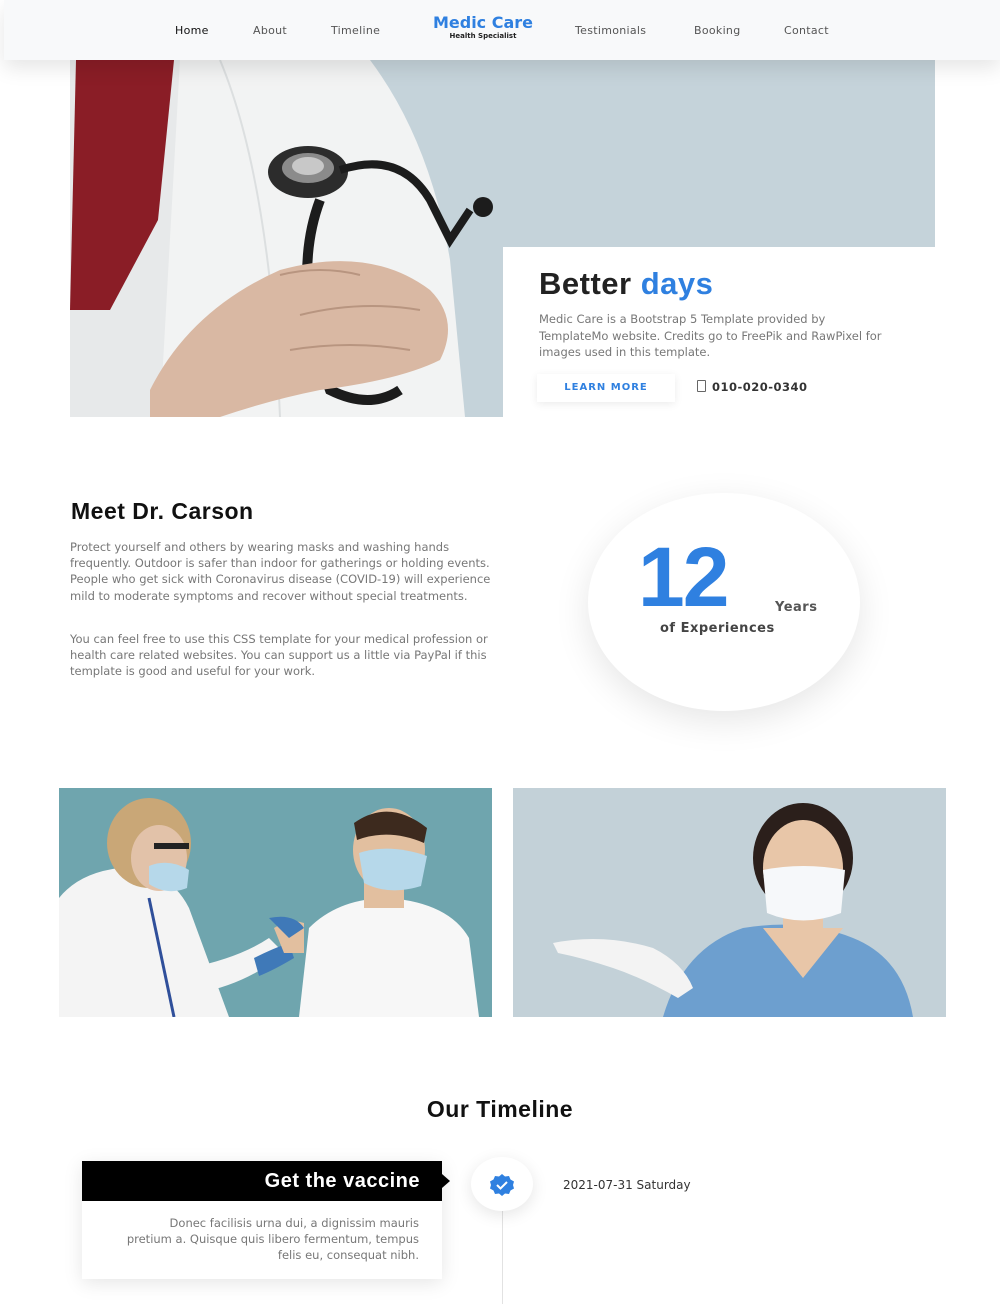  What do you see at coordinates (192, 30) in the screenshot?
I see `nav-home: Home` at bounding box center [192, 30].